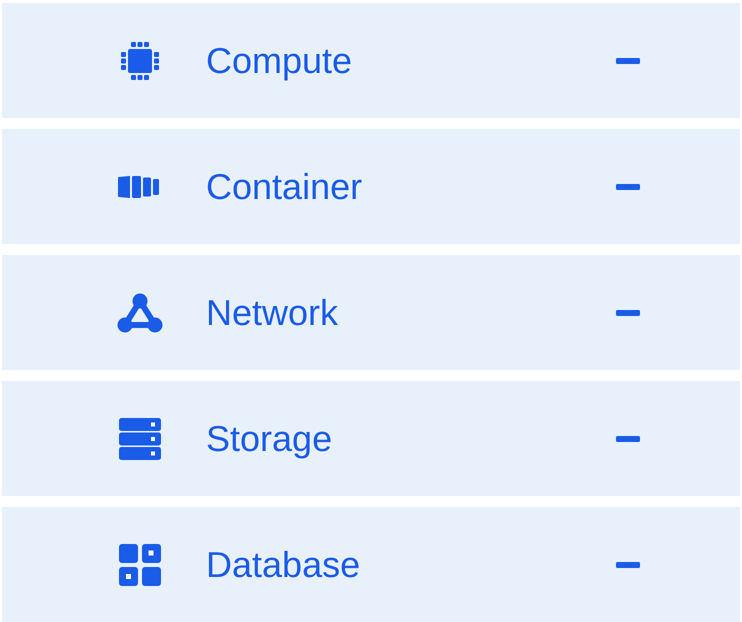 Image resolution: width=742 pixels, height=622 pixels. I want to click on chip-icon, so click(140, 60).